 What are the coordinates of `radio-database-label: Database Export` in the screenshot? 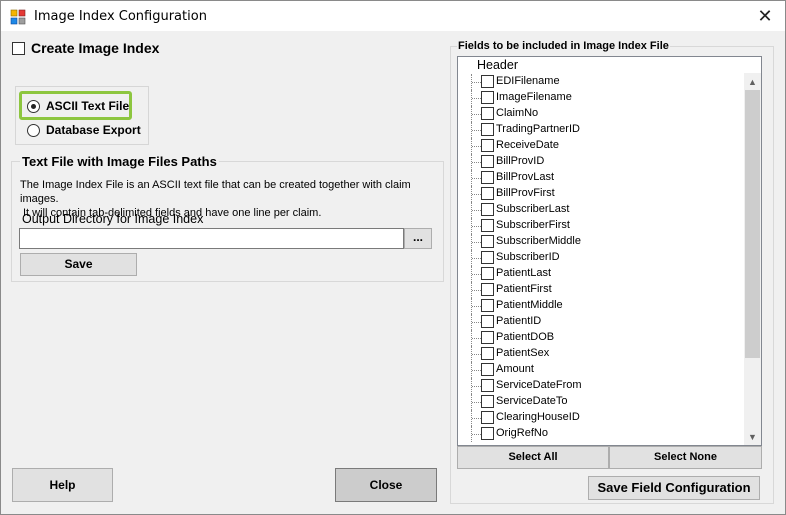 It's located at (93, 130).